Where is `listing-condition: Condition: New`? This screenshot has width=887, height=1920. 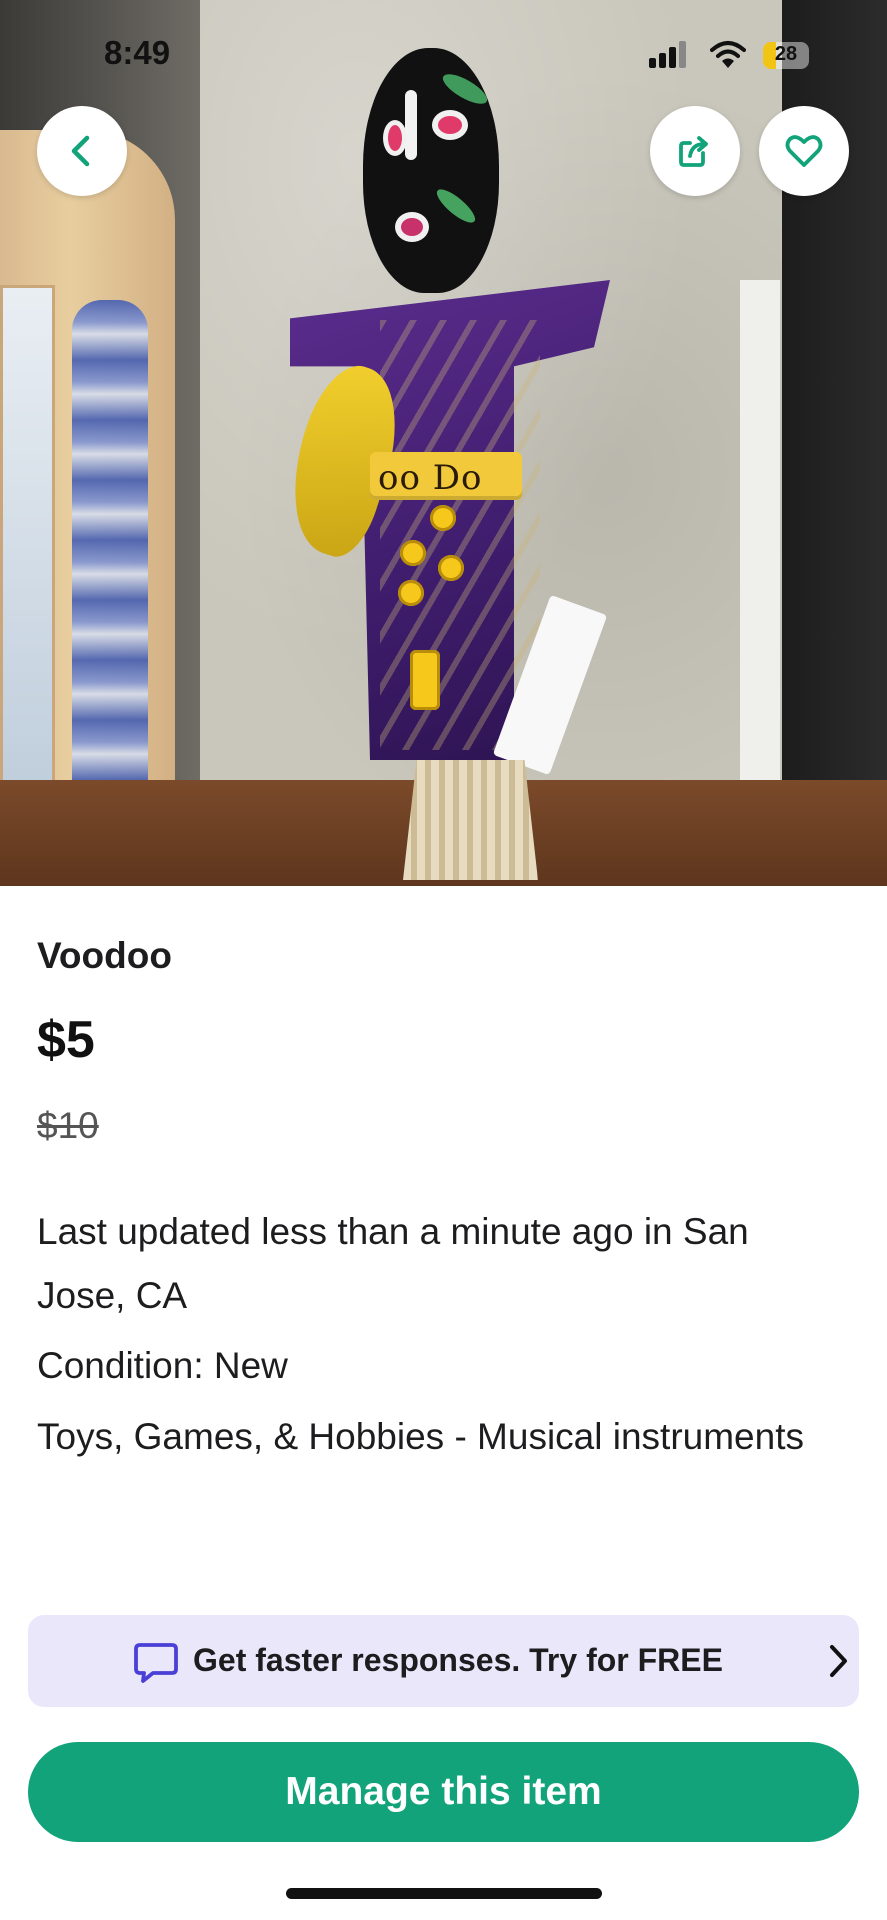 listing-condition: Condition: New is located at coordinates (162, 1365).